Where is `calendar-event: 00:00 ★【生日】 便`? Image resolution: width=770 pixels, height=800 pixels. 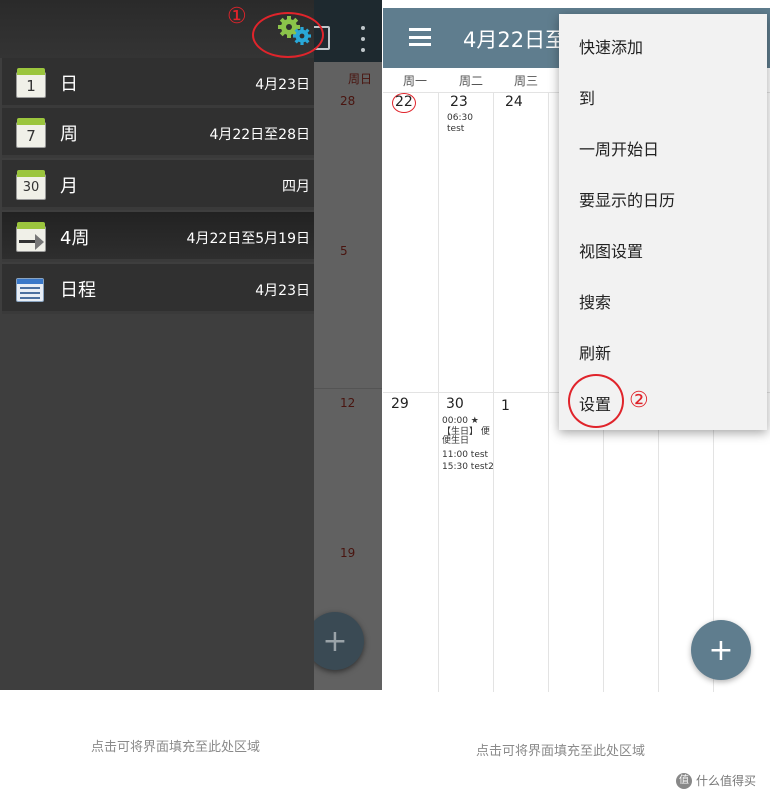
calendar-event: 00:00 ★【生日】 便 is located at coordinates (468, 427).